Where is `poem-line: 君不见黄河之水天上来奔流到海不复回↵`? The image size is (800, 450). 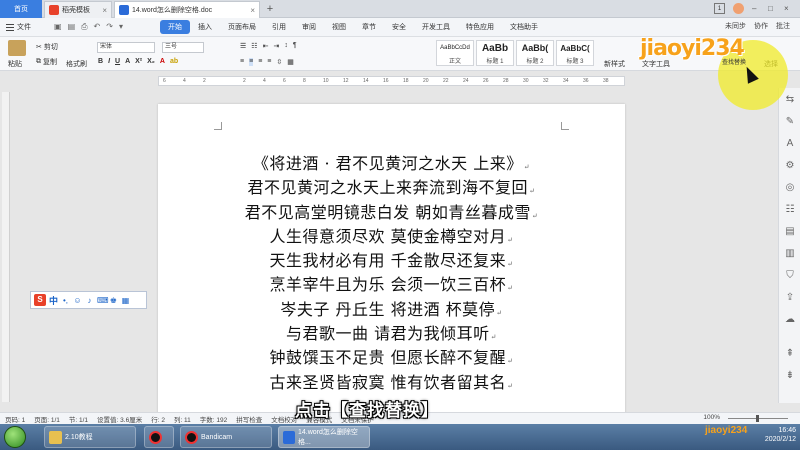 poem-line: 君不见黄河之水天上来奔流到海不复回↵ is located at coordinates (391, 188).